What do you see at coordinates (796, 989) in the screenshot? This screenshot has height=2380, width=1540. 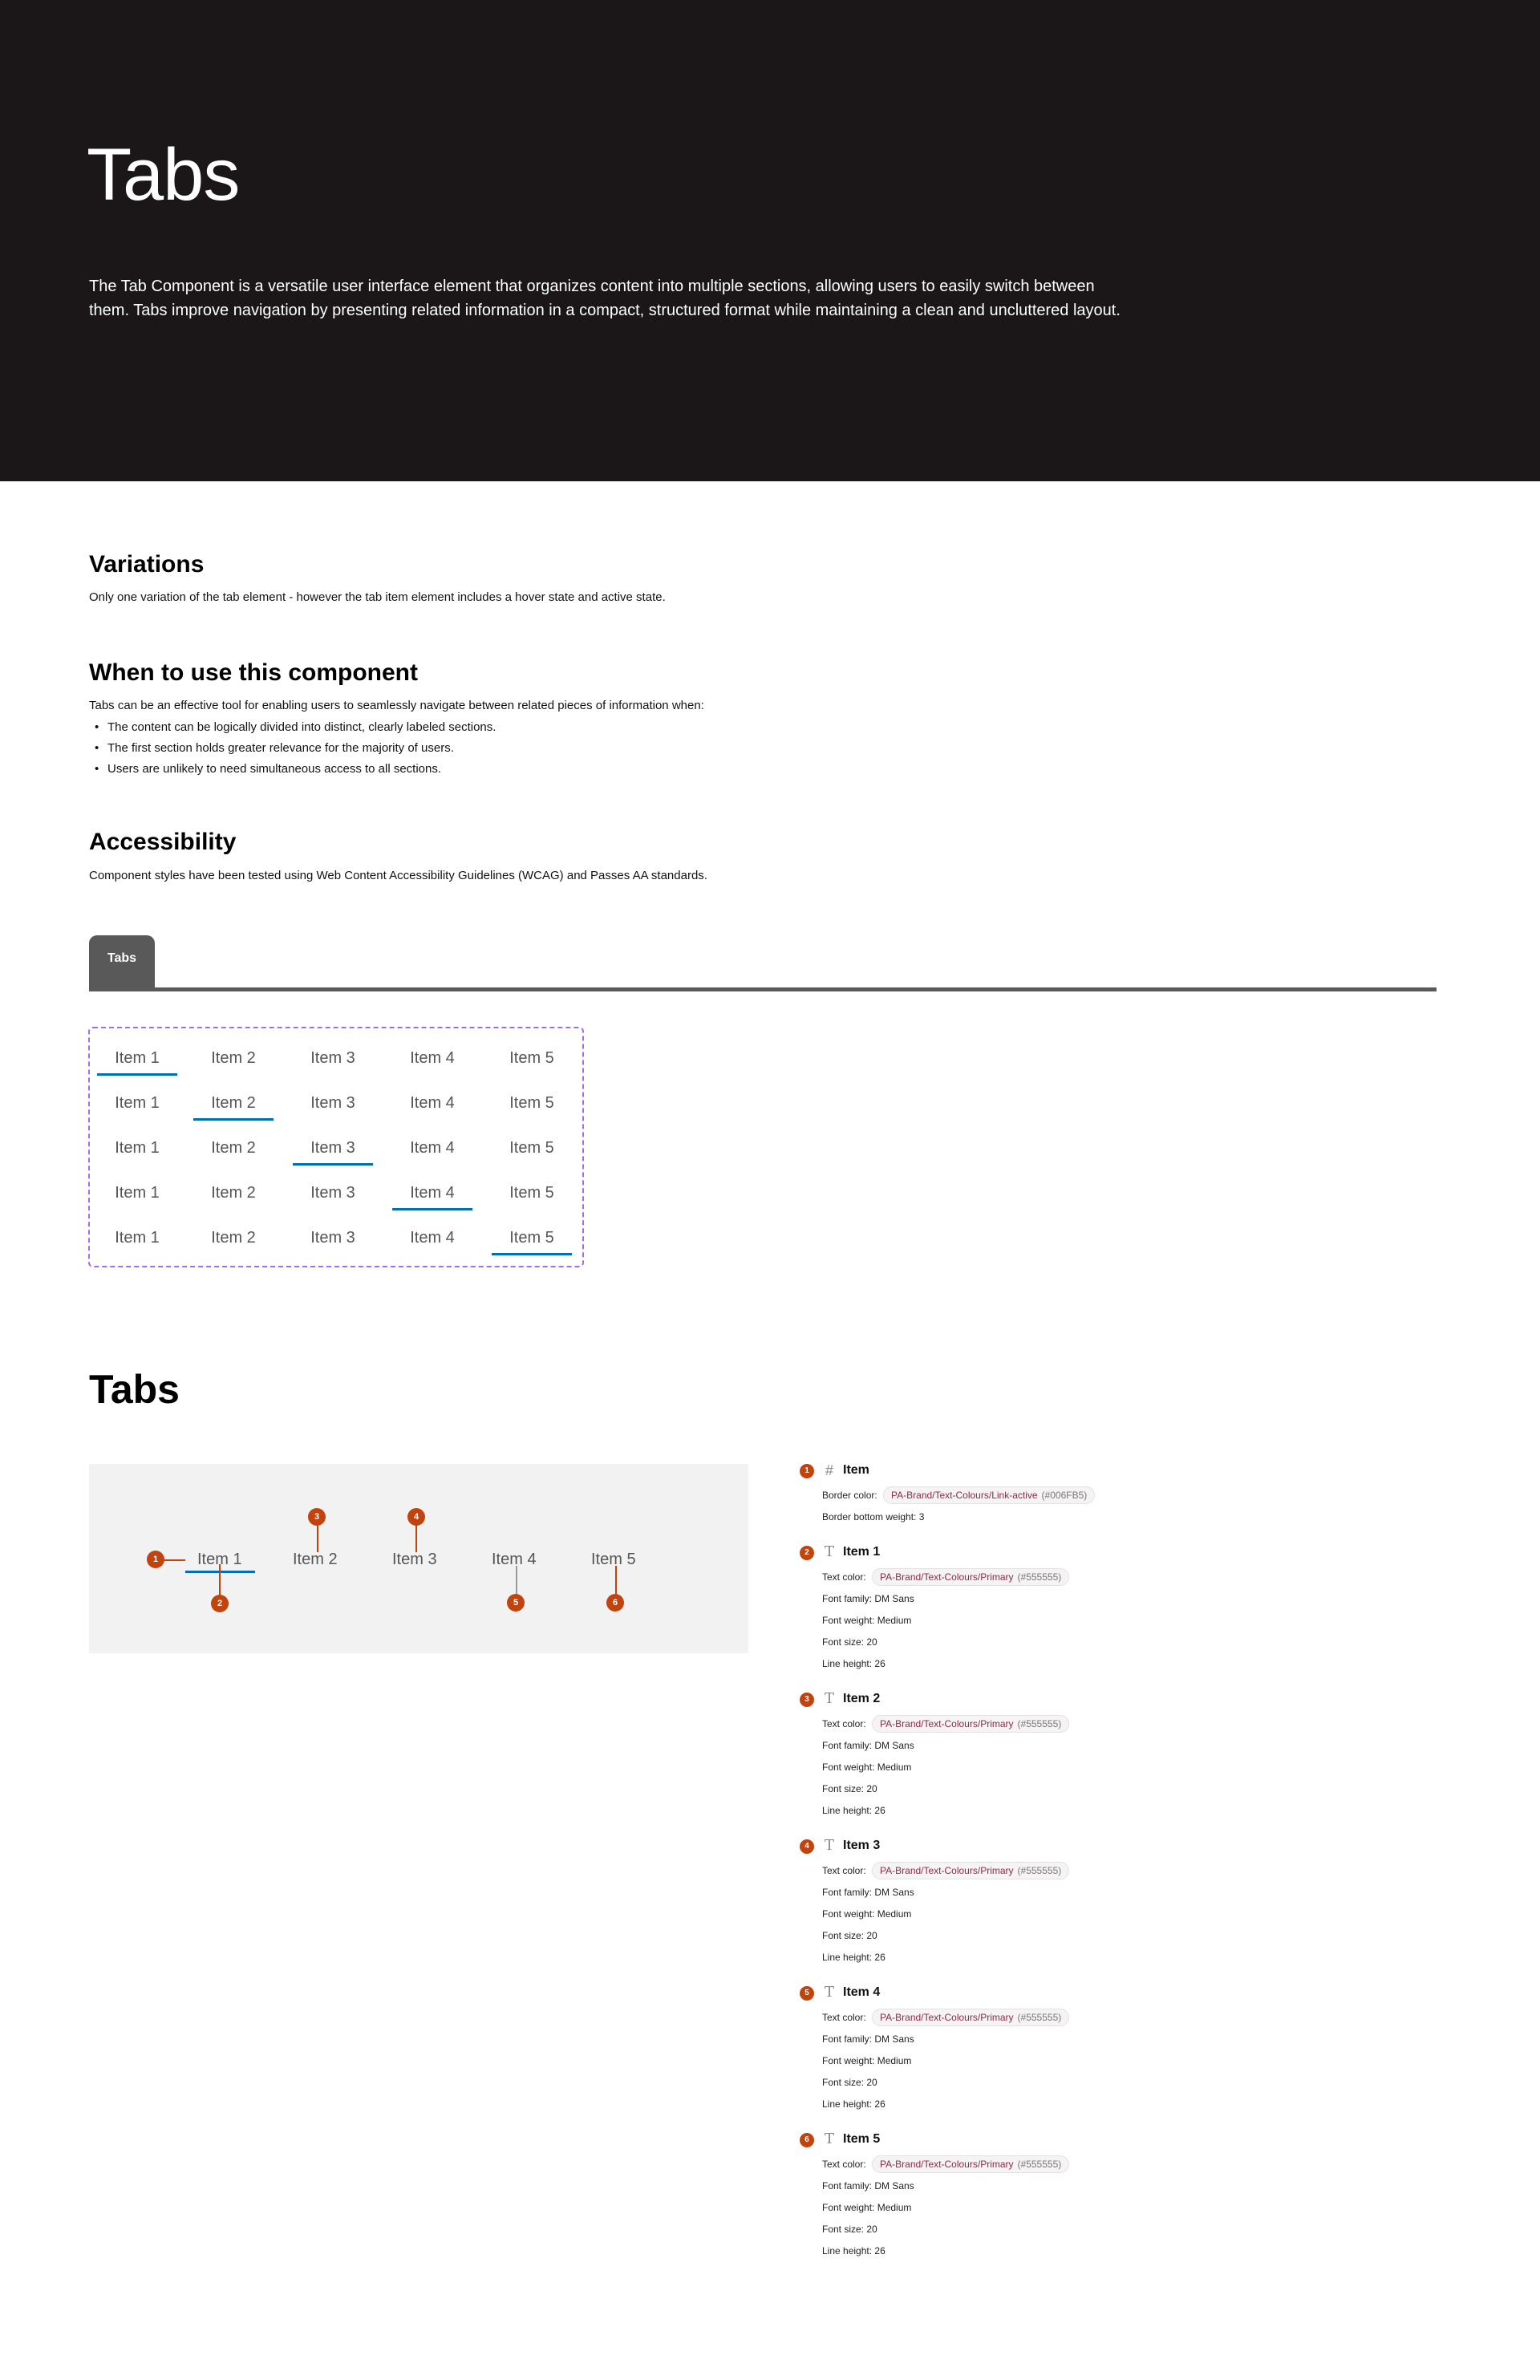 I see `tab-header-rule` at bounding box center [796, 989].